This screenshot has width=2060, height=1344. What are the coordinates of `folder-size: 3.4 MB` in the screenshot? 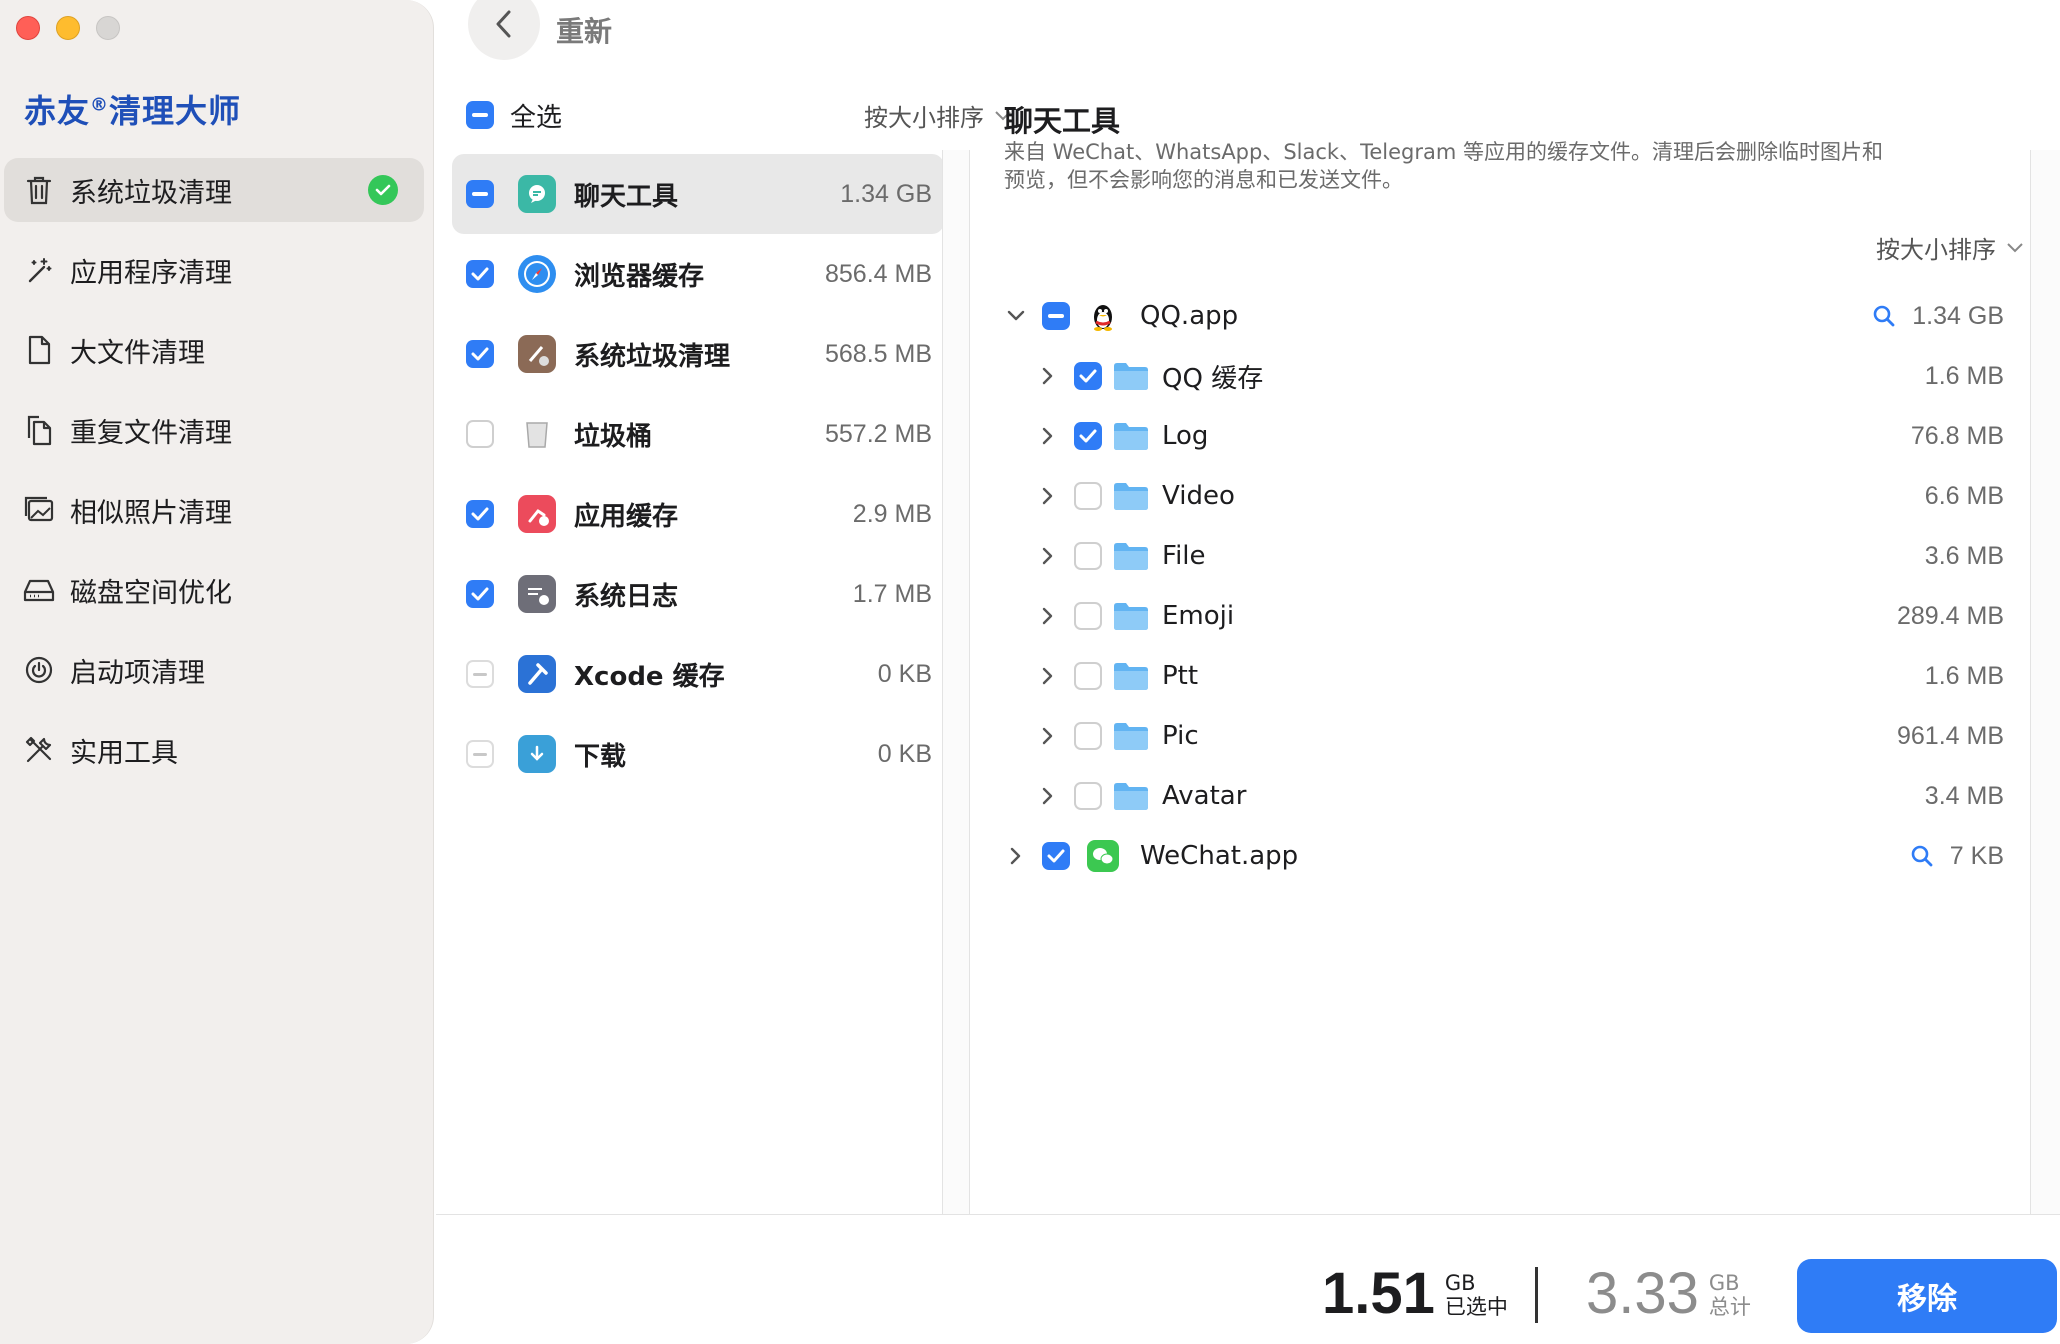 It's located at (1964, 795).